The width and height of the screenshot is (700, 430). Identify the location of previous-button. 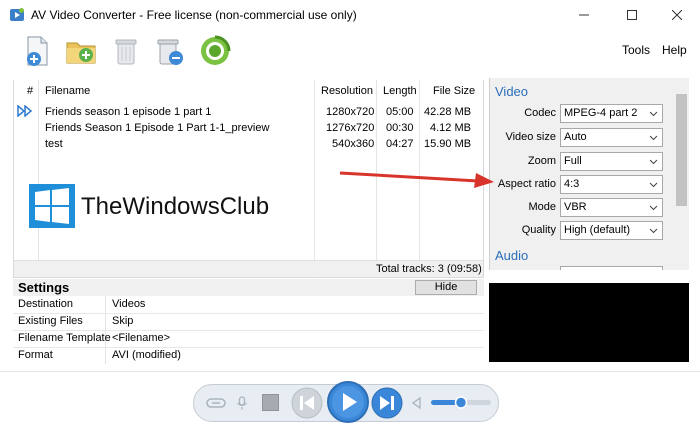
(307, 403).